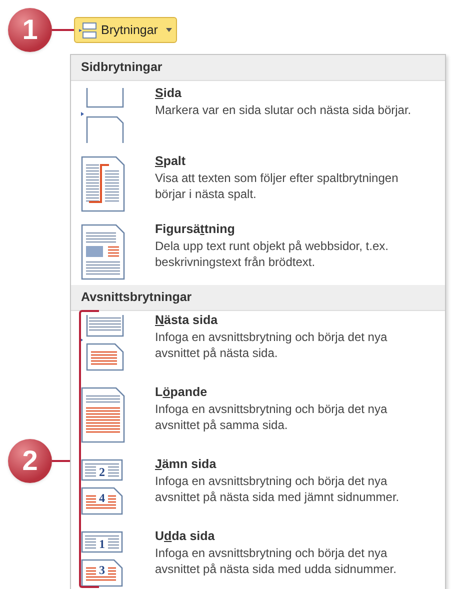 This screenshot has width=451, height=589. I want to click on menu-item: Löpande Infoga en avsnittsbrytning och börja det nya avsnittet på samma sida., so click(258, 414).